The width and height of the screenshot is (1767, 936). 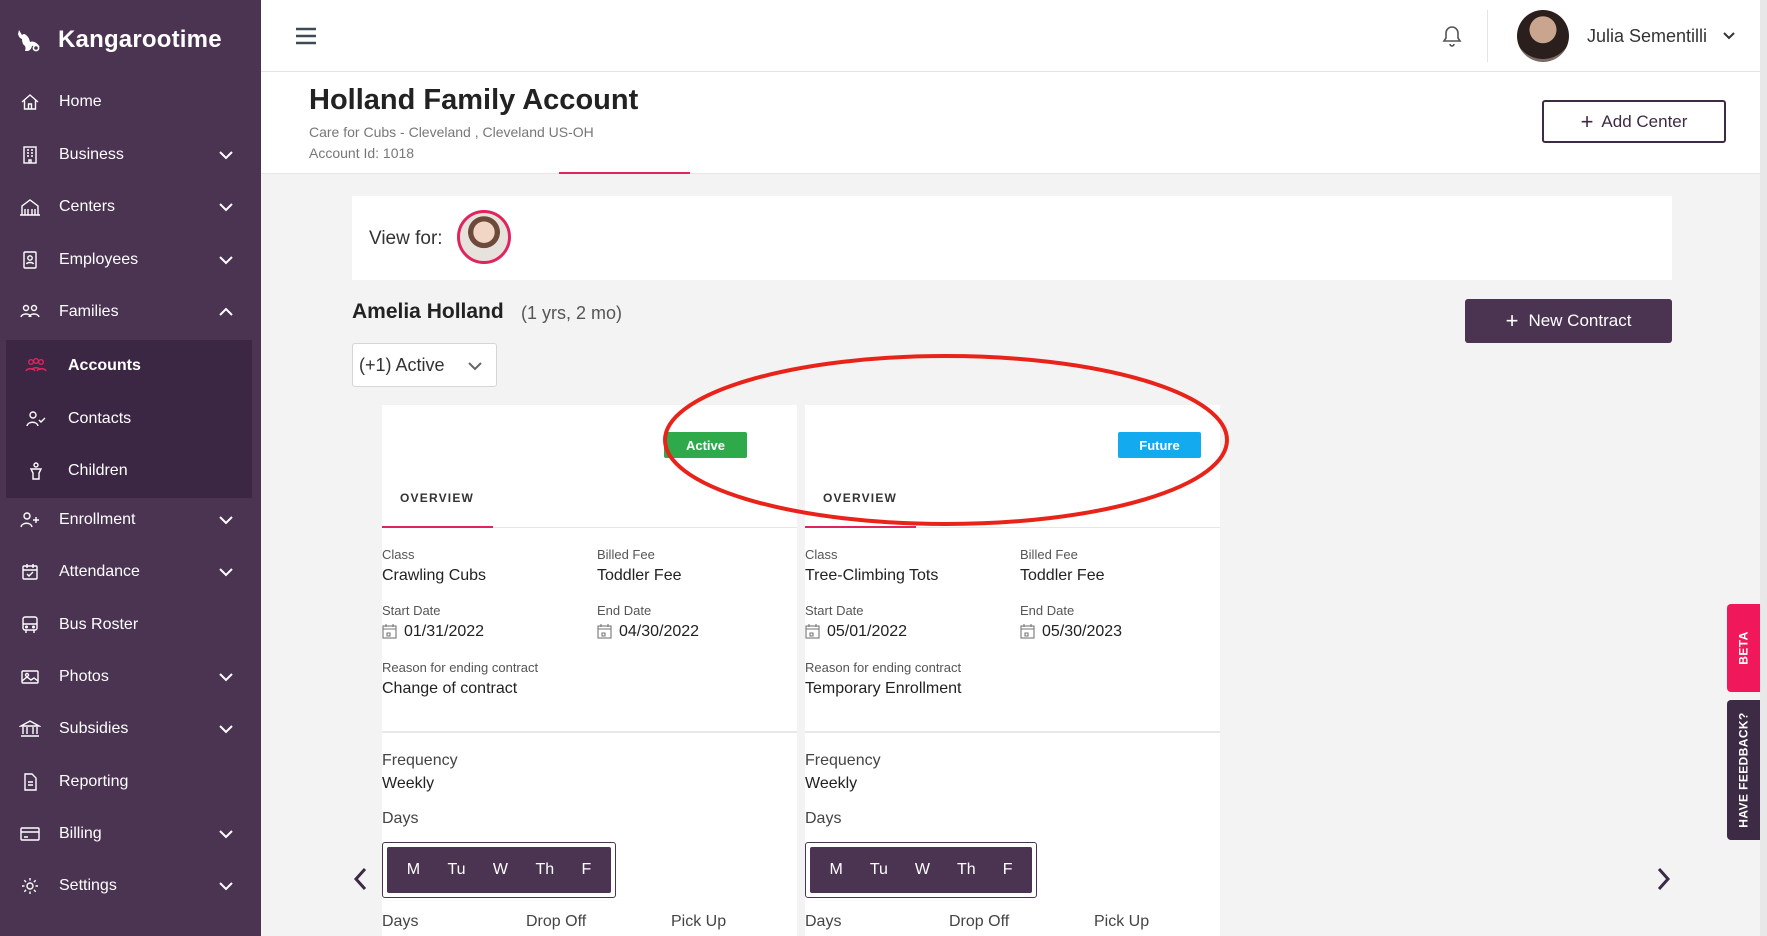 I want to click on kangaroo-logo-icon, so click(x=29, y=40).